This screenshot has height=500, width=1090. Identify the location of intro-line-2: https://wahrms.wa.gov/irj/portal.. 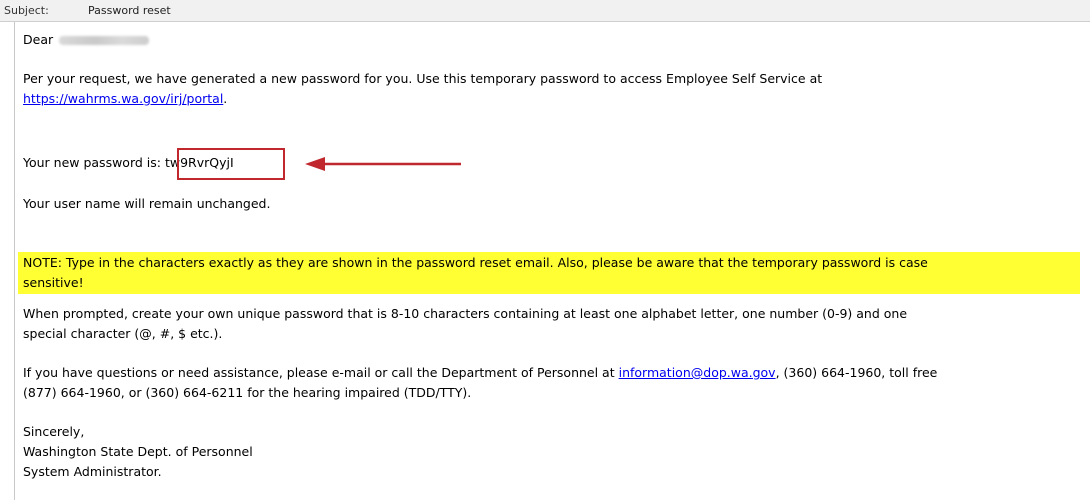
(125, 99).